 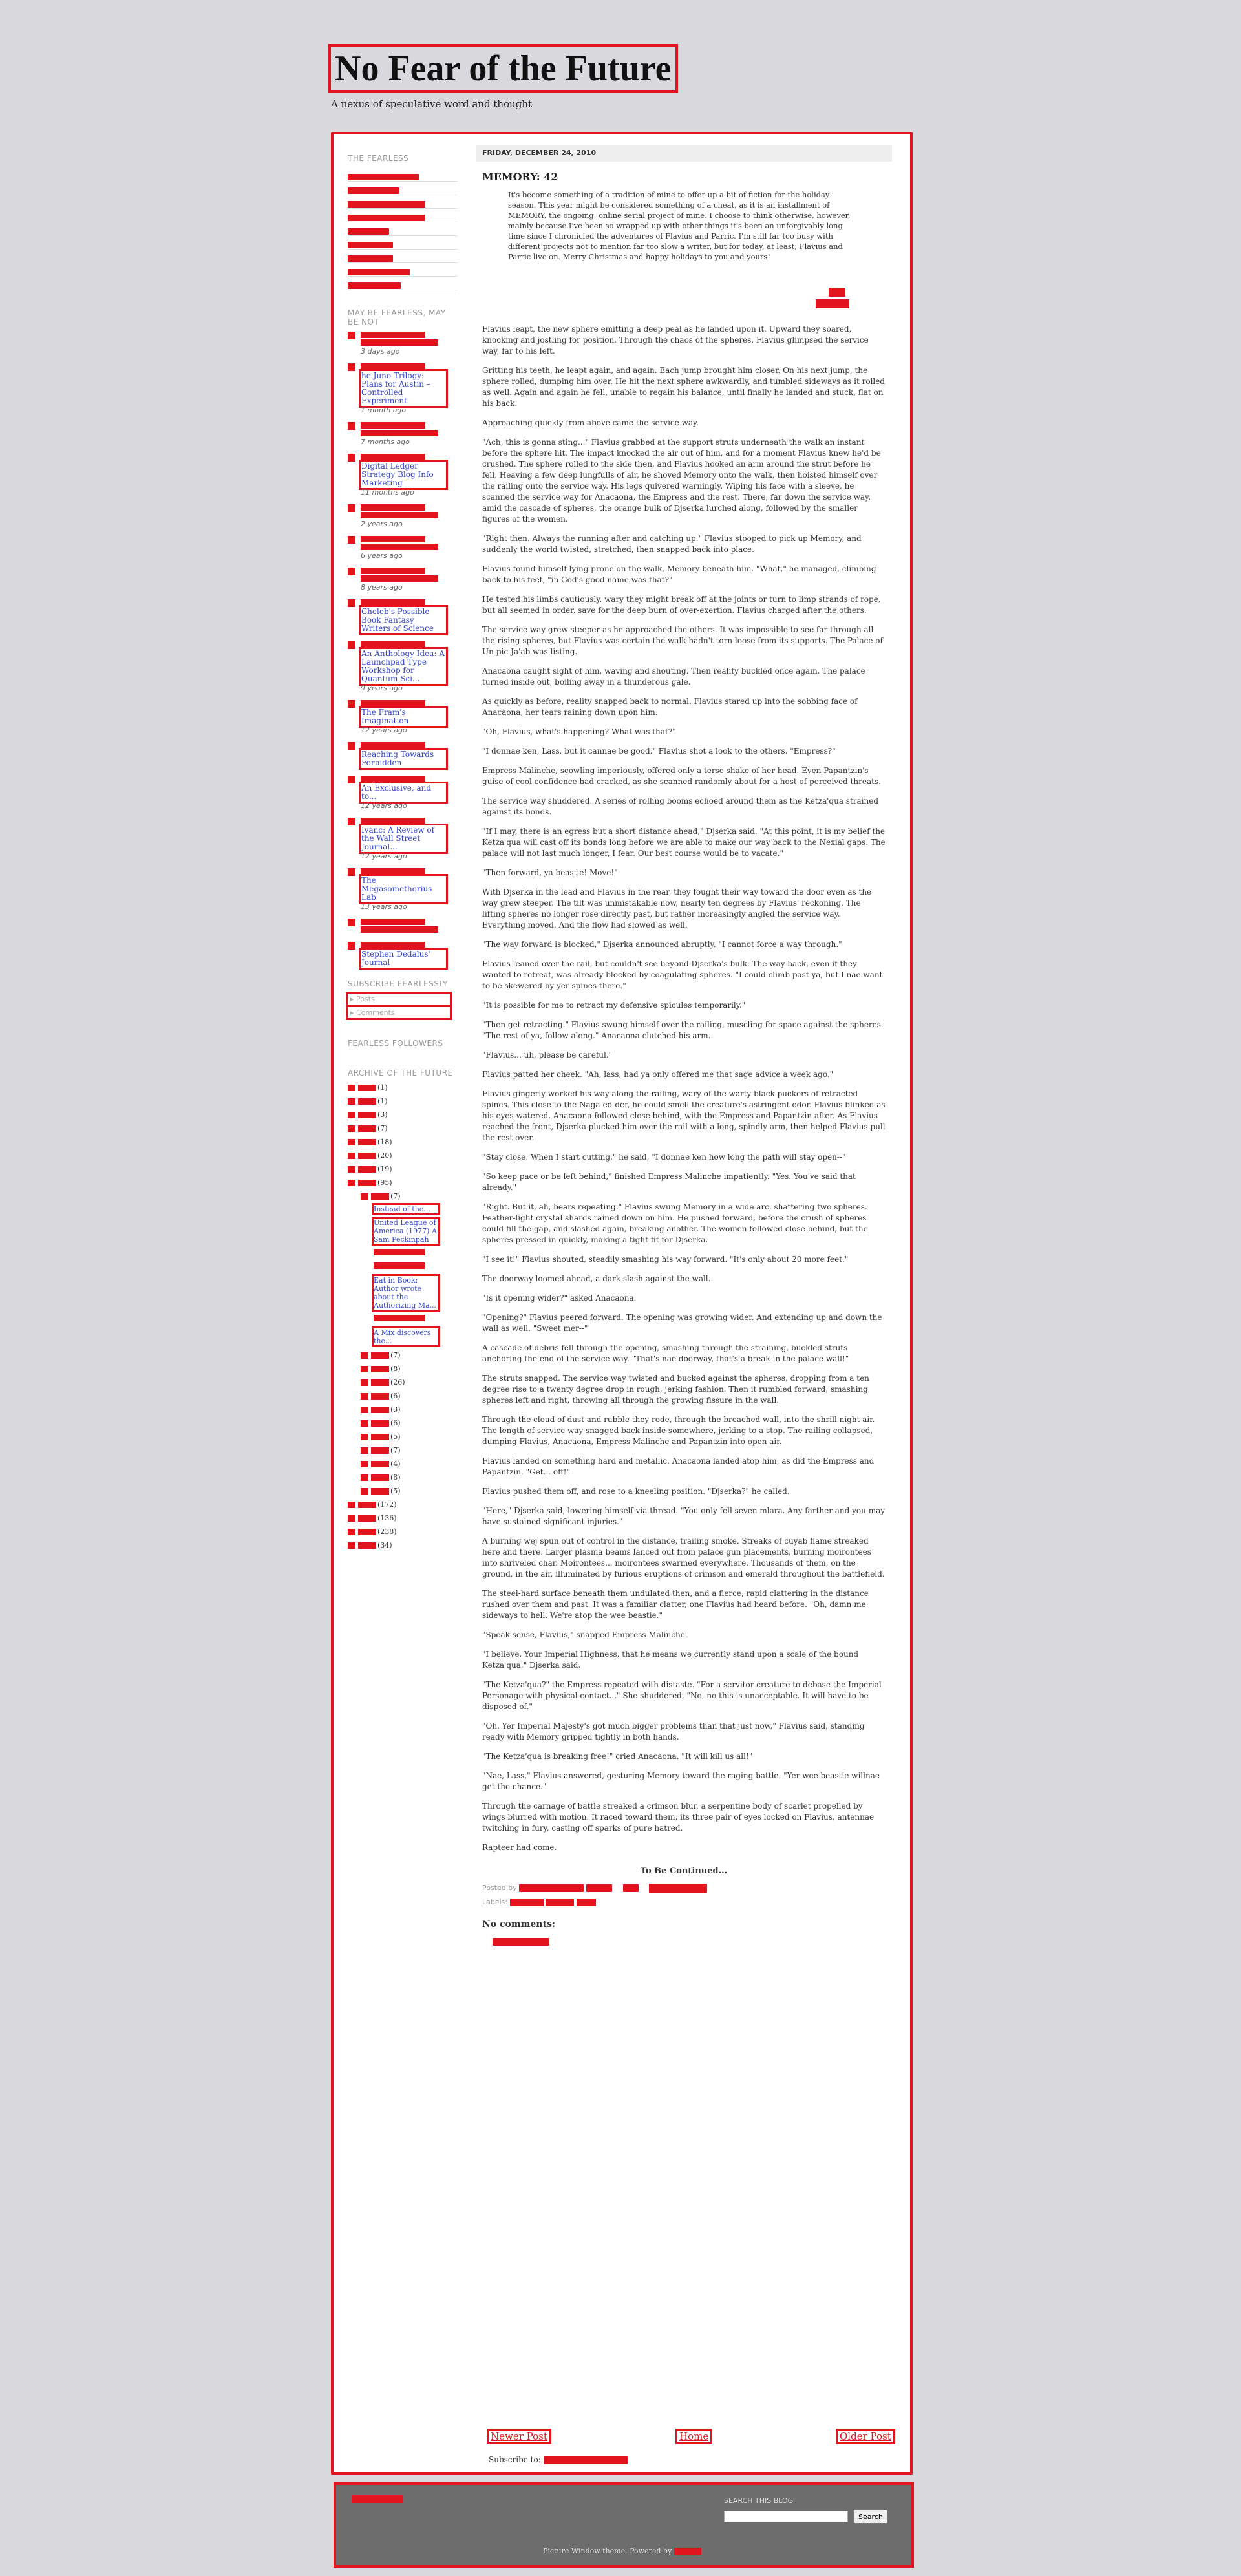 What do you see at coordinates (377, 2499) in the screenshot?
I see `footer-attribution-widget` at bounding box center [377, 2499].